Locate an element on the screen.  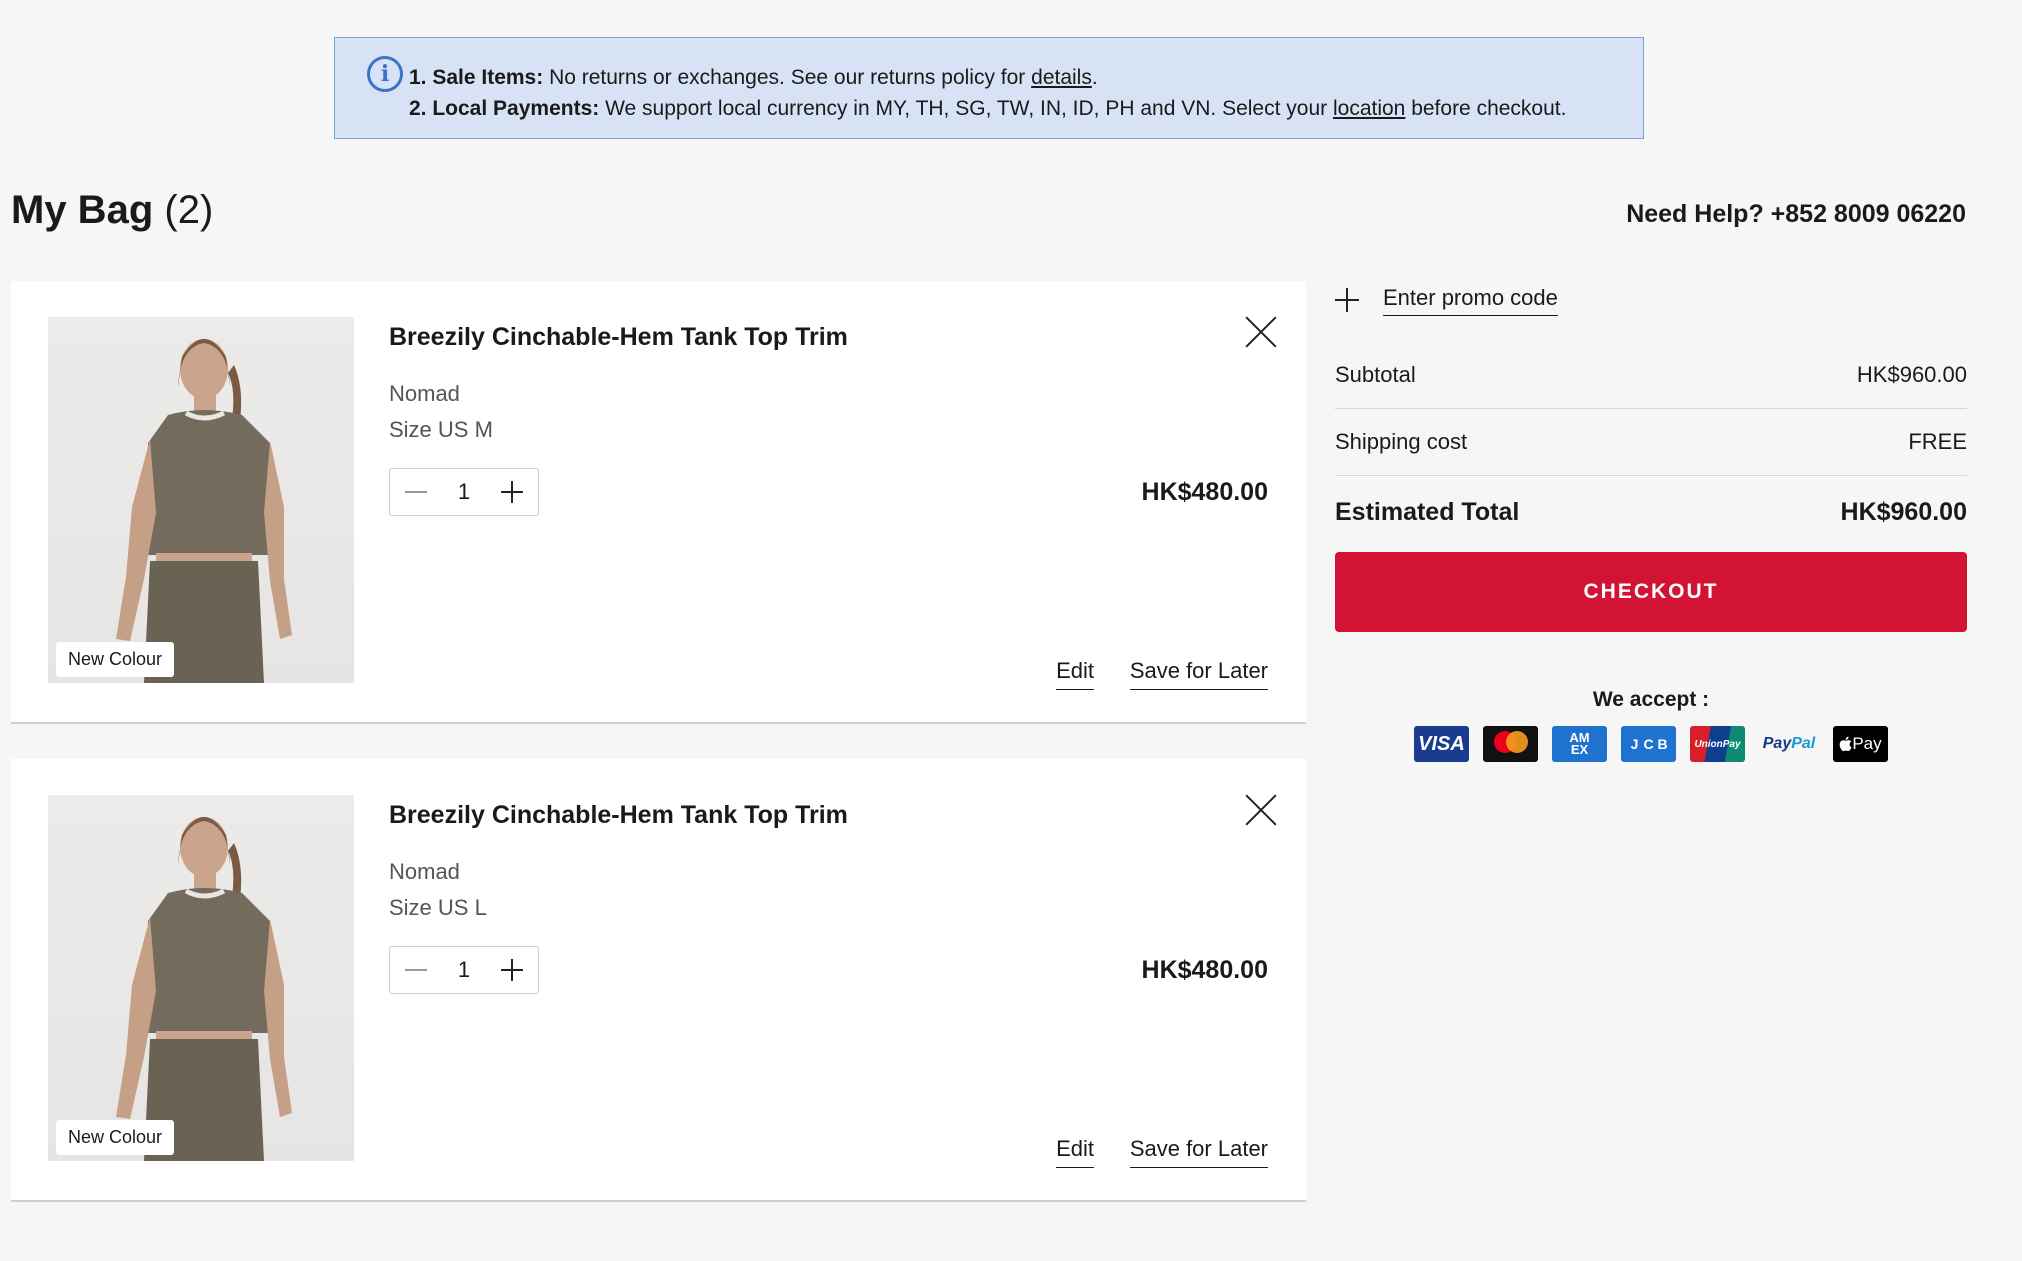
total-value: HK$960.00 is located at coordinates (1903, 511).